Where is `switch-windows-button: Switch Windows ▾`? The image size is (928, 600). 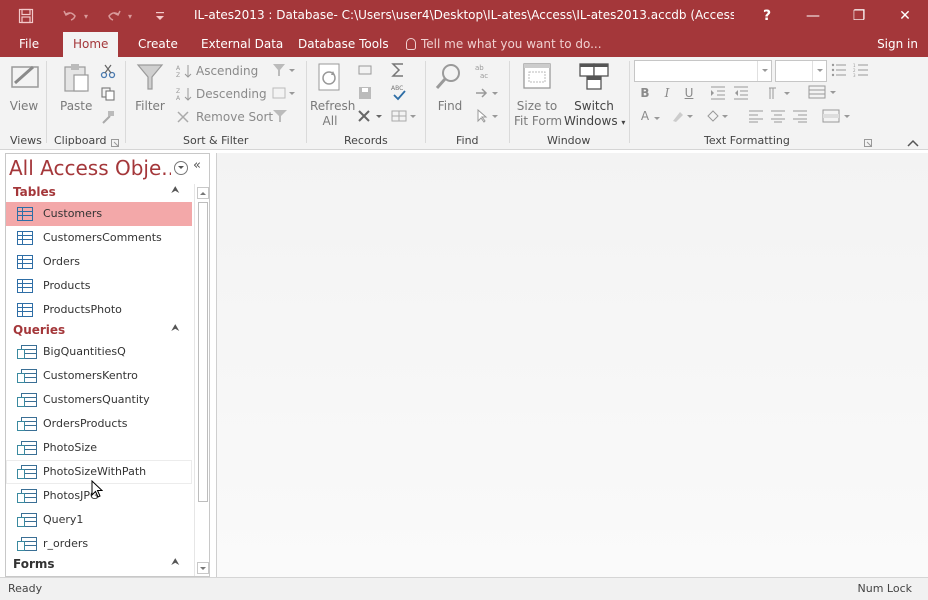 switch-windows-button: Switch Windows ▾ is located at coordinates (594, 95).